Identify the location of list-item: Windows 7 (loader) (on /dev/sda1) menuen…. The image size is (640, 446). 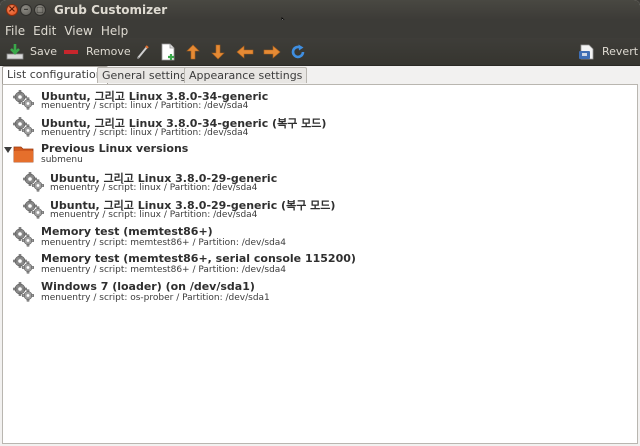
(320, 291).